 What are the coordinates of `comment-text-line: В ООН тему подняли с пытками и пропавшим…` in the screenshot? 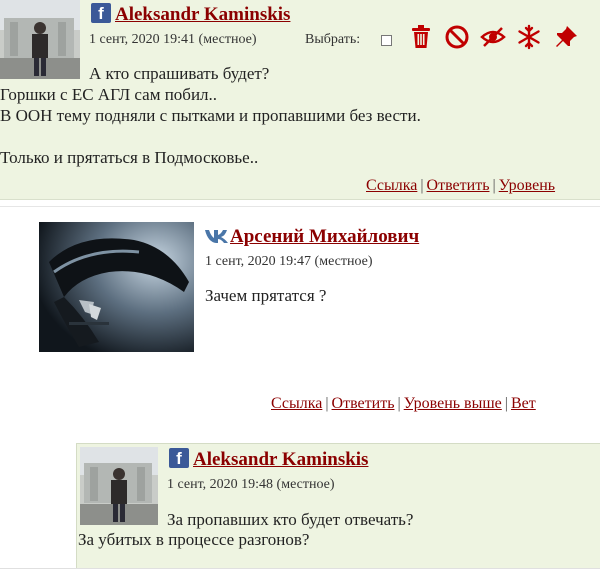 It's located at (210, 115).